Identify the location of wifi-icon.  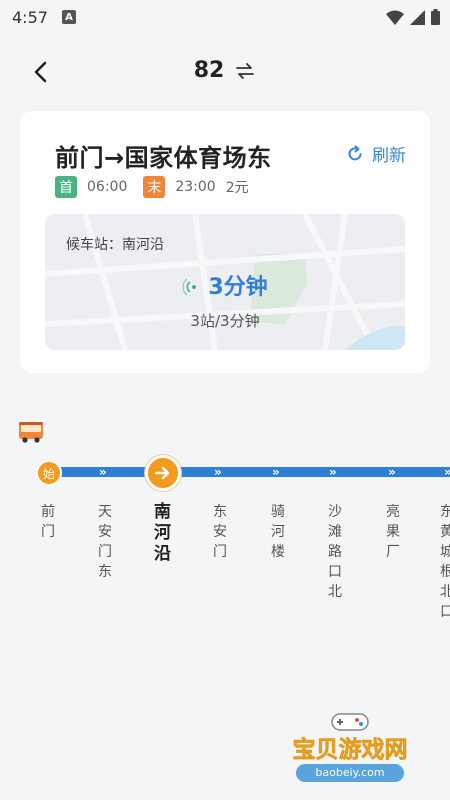
(395, 17).